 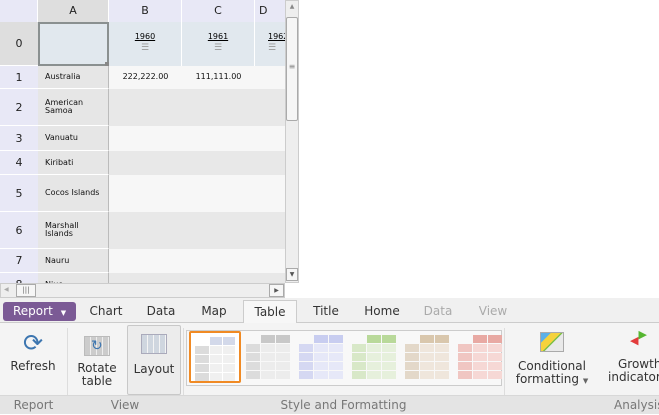 I want to click on row-header: 6, so click(x=19, y=230).